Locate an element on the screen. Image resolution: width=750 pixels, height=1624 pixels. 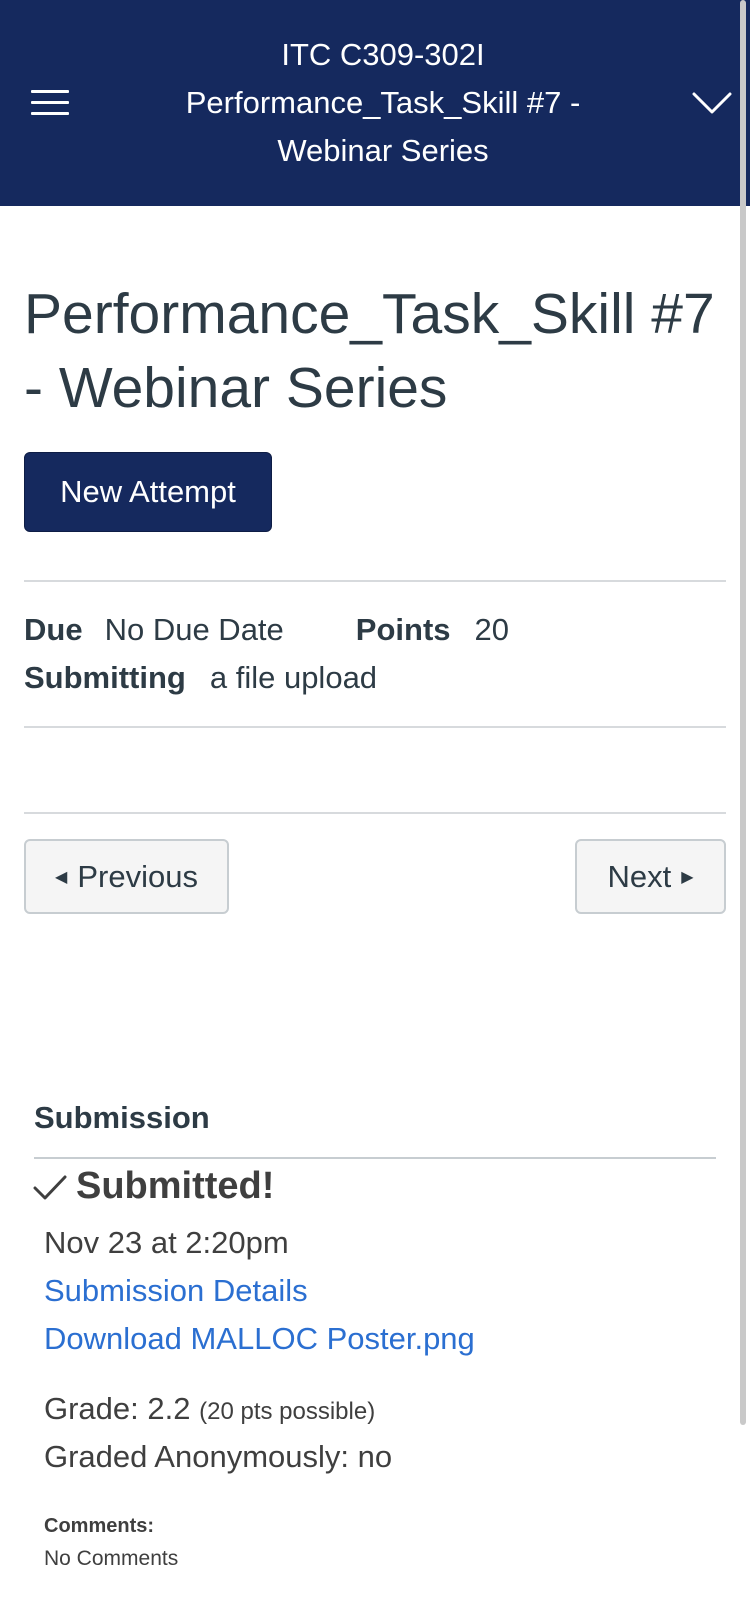
new-attempt-button: New Attempt is located at coordinates (148, 492).